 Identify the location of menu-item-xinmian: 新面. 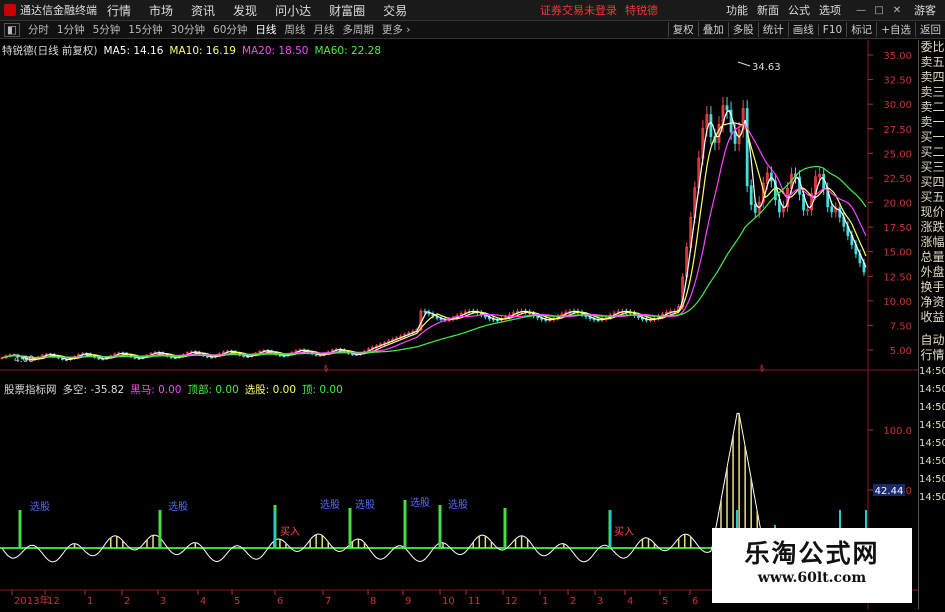
(768, 10).